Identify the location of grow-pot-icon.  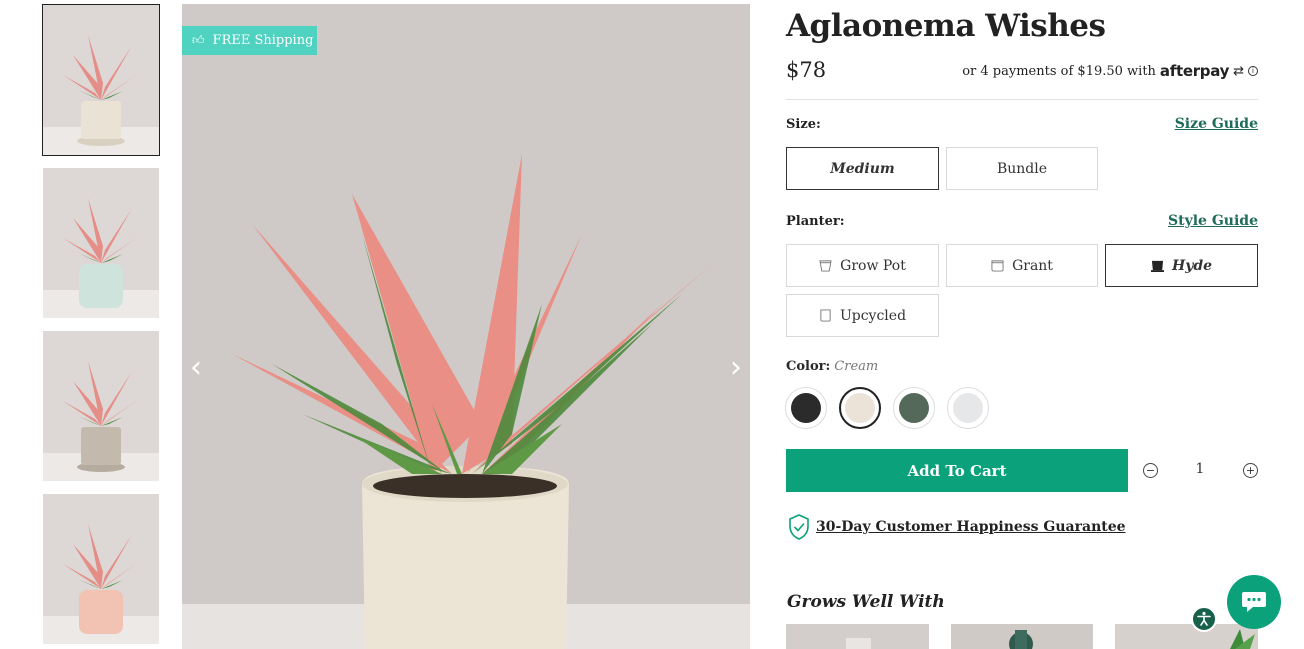
(825, 266).